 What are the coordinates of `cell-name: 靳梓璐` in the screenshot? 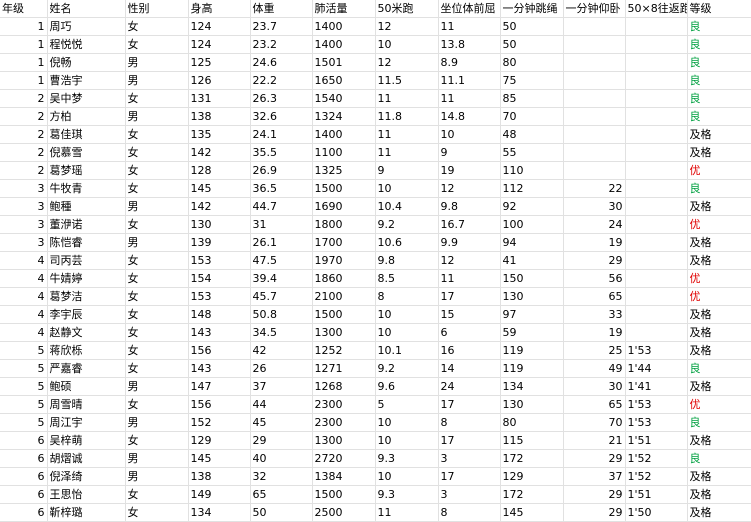 It's located at (86, 512).